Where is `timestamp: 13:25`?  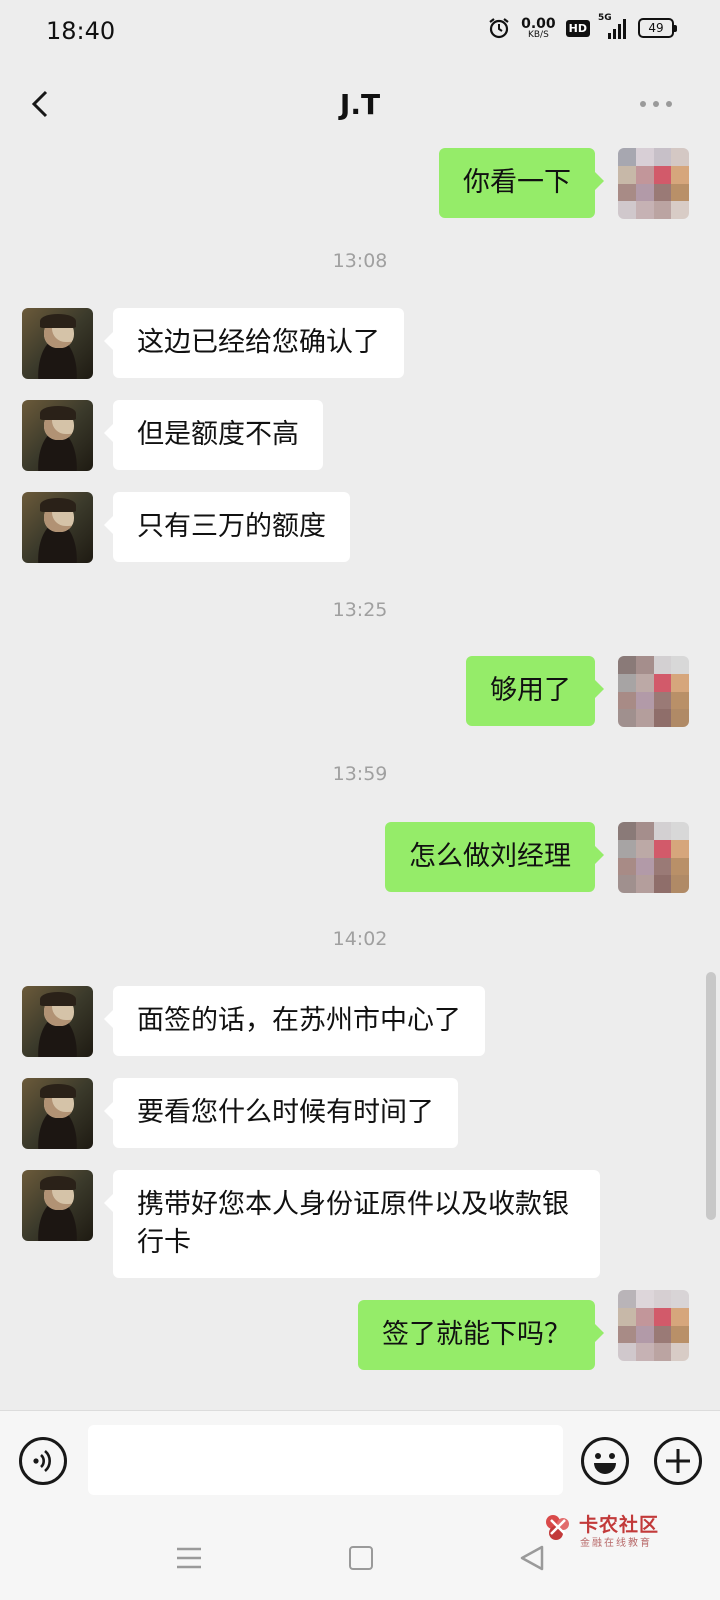
timestamp: 13:25 is located at coordinates (360, 610).